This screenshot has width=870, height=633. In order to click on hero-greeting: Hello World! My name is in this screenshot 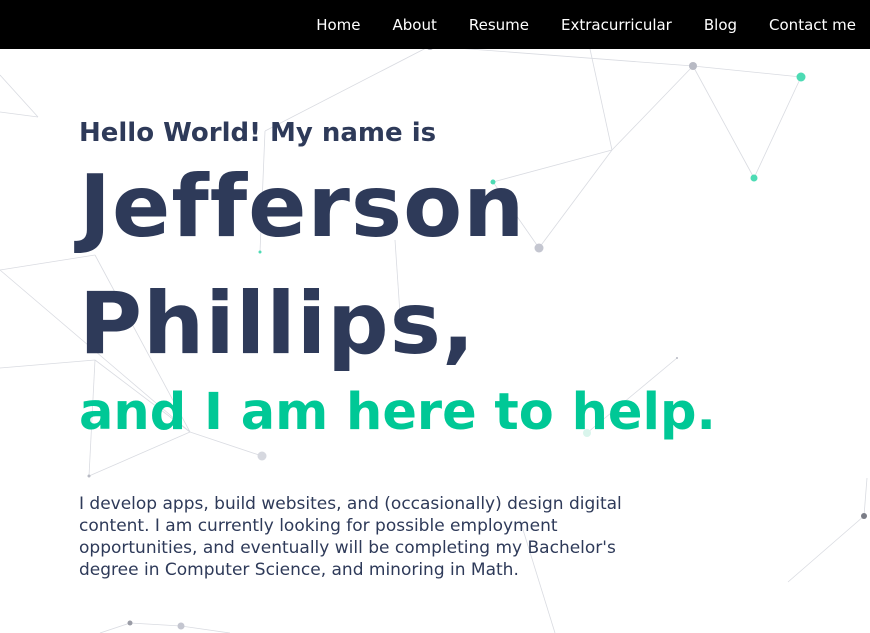, I will do `click(258, 133)`.